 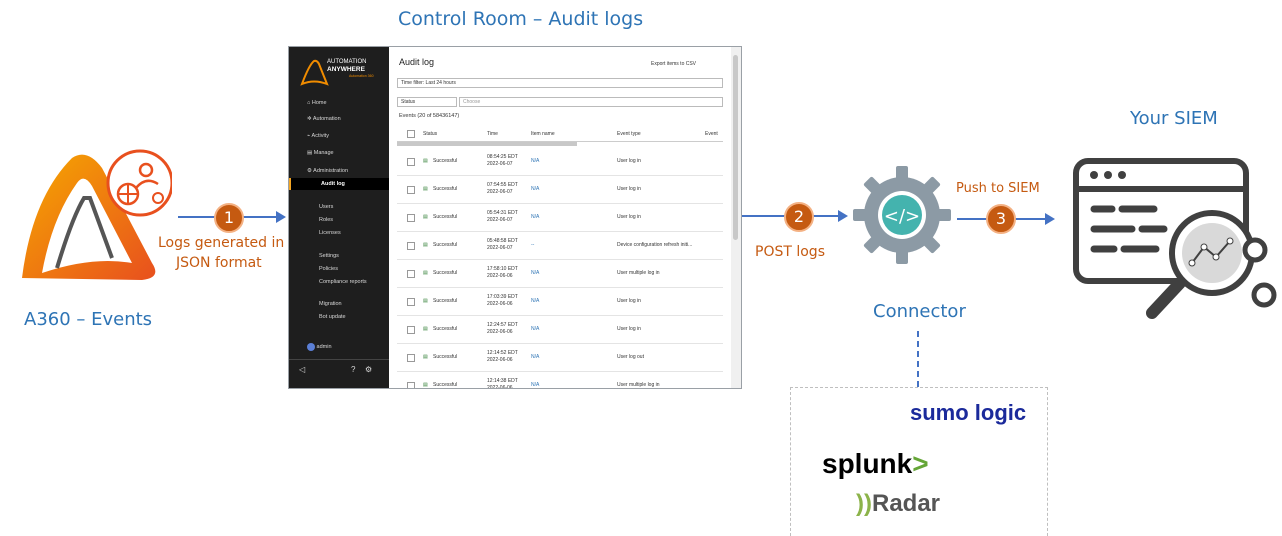 What do you see at coordinates (339, 347) in the screenshot?
I see `nav-admin-user: admin` at bounding box center [339, 347].